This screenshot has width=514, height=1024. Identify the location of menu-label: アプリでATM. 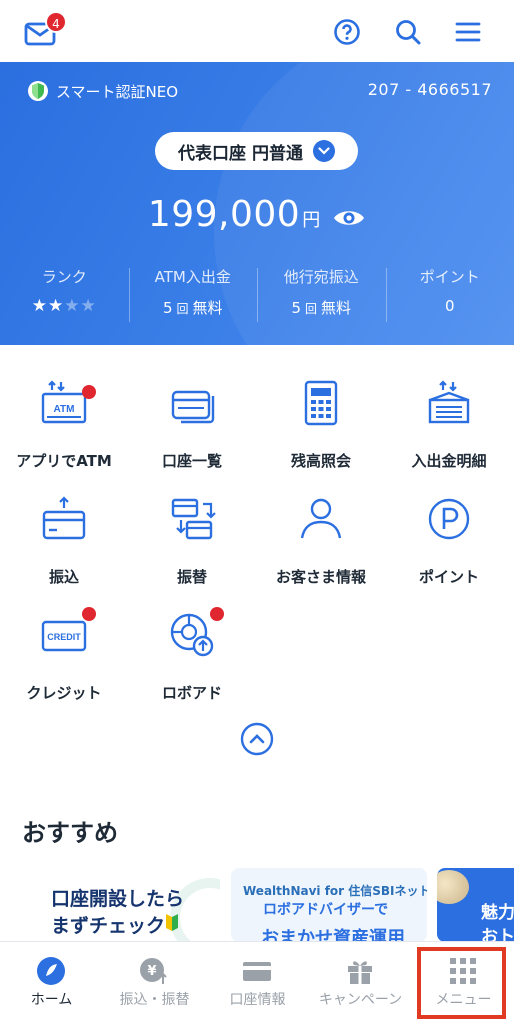
(64, 461).